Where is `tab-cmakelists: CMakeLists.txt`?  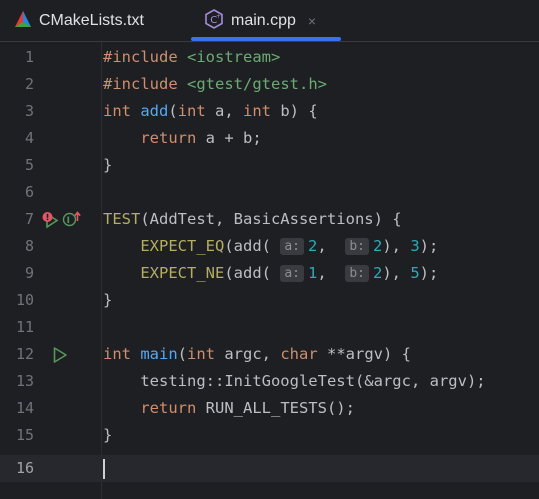
tab-cmakelists: CMakeLists.txt is located at coordinates (79, 21).